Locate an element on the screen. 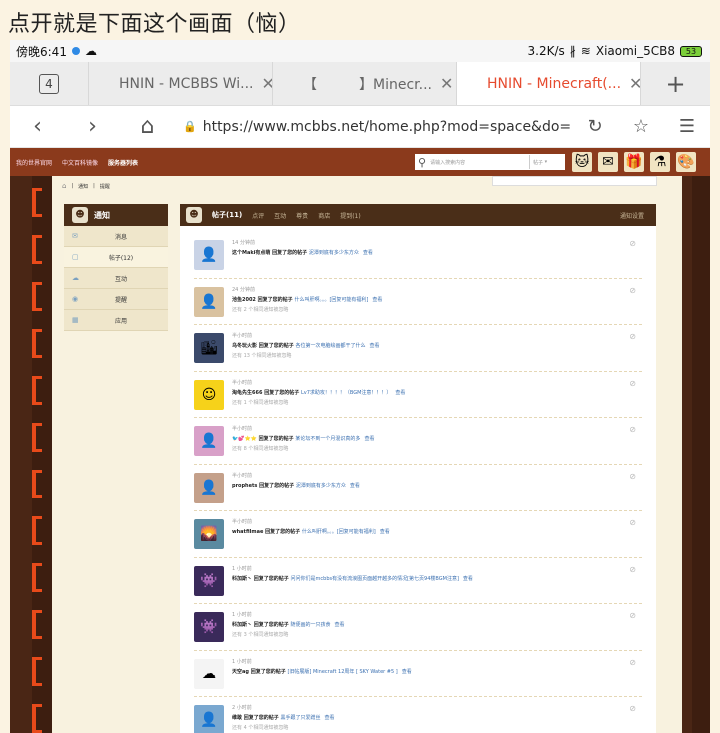 The image size is (720, 733). tab-posts: 帖子(11) is located at coordinates (227, 215).